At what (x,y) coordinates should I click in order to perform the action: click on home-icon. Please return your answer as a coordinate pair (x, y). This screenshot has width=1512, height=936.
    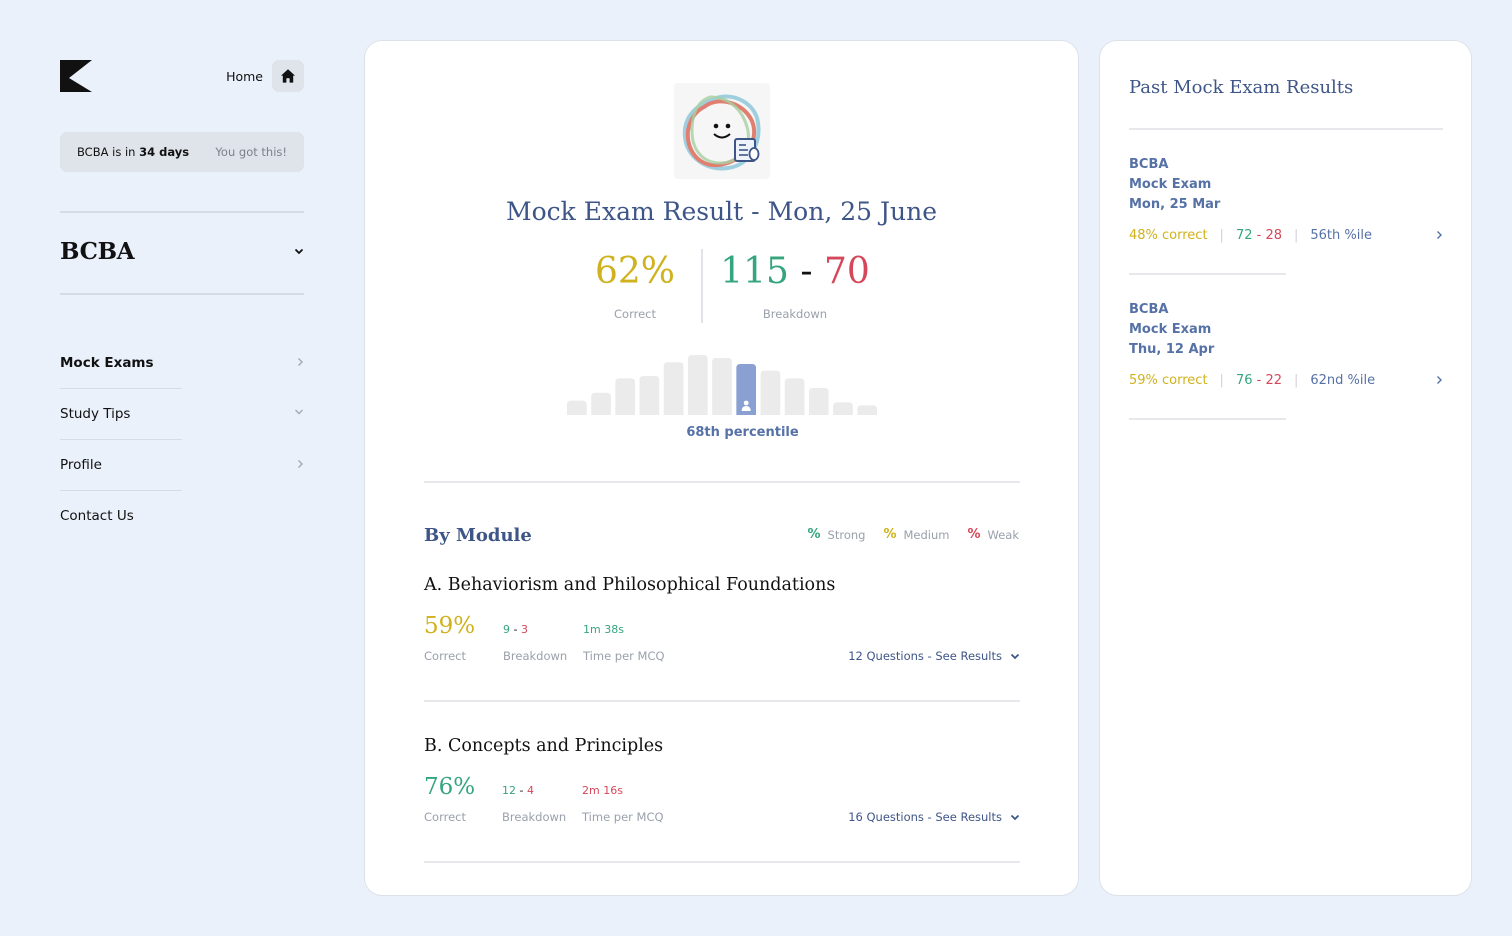
    Looking at the image, I should click on (288, 76).